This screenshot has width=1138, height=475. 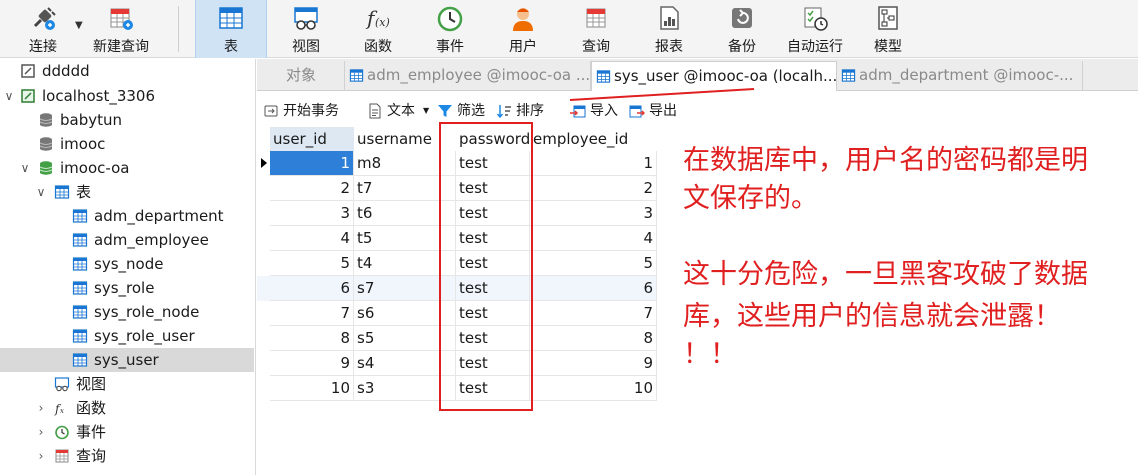 What do you see at coordinates (127, 71) in the screenshot?
I see `tree-item-ddddd: ddddd` at bounding box center [127, 71].